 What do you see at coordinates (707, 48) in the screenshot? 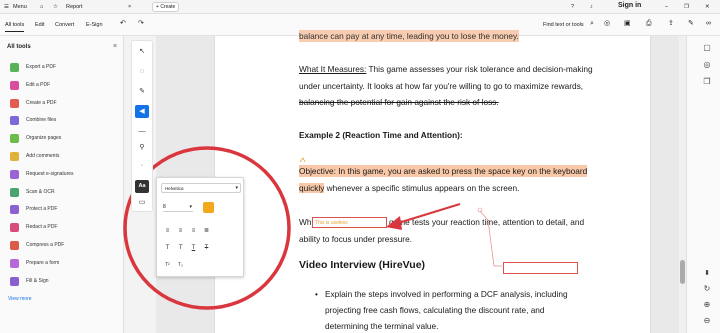
I see `comments-panel-icon: ▢` at bounding box center [707, 48].